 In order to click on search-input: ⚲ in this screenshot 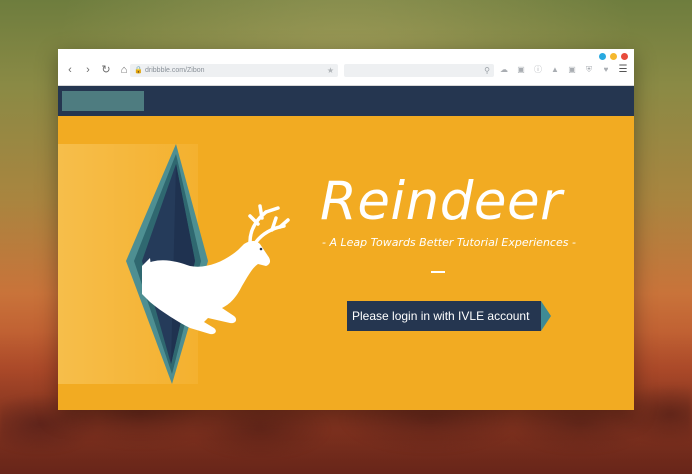, I will do `click(419, 70)`.